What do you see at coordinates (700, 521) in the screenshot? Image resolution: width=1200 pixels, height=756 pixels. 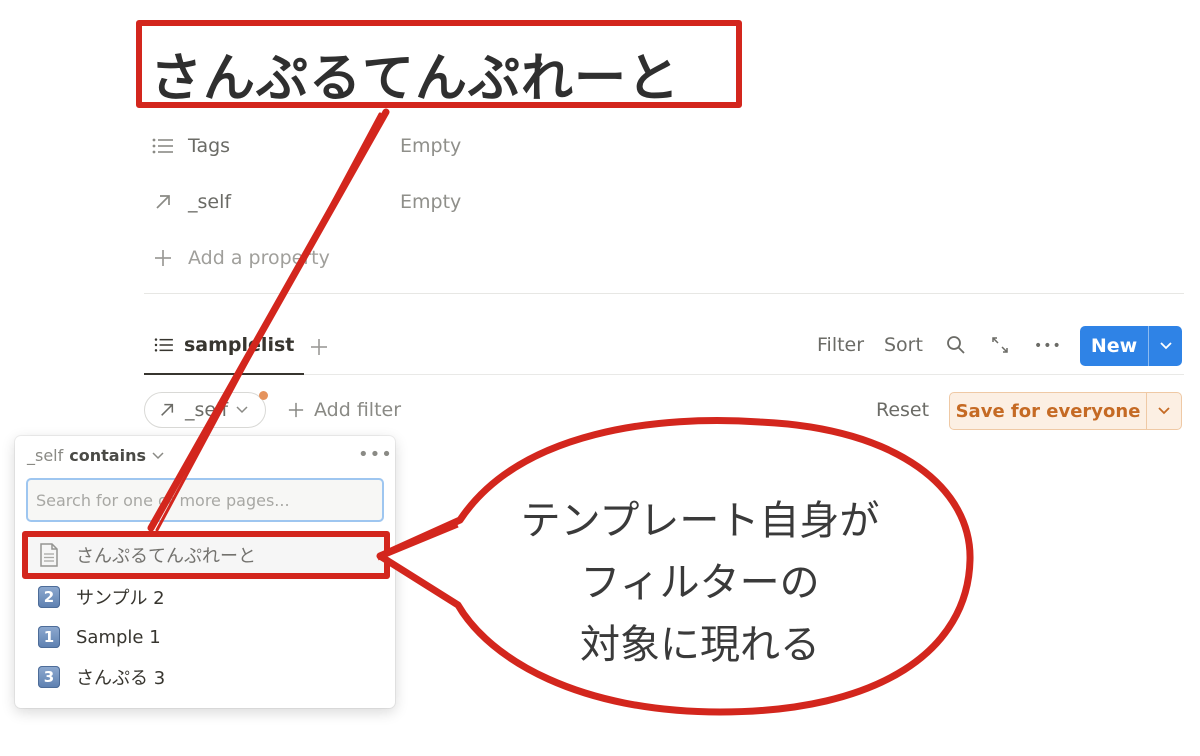 I see `annotation-line: テンプレート自身が` at bounding box center [700, 521].